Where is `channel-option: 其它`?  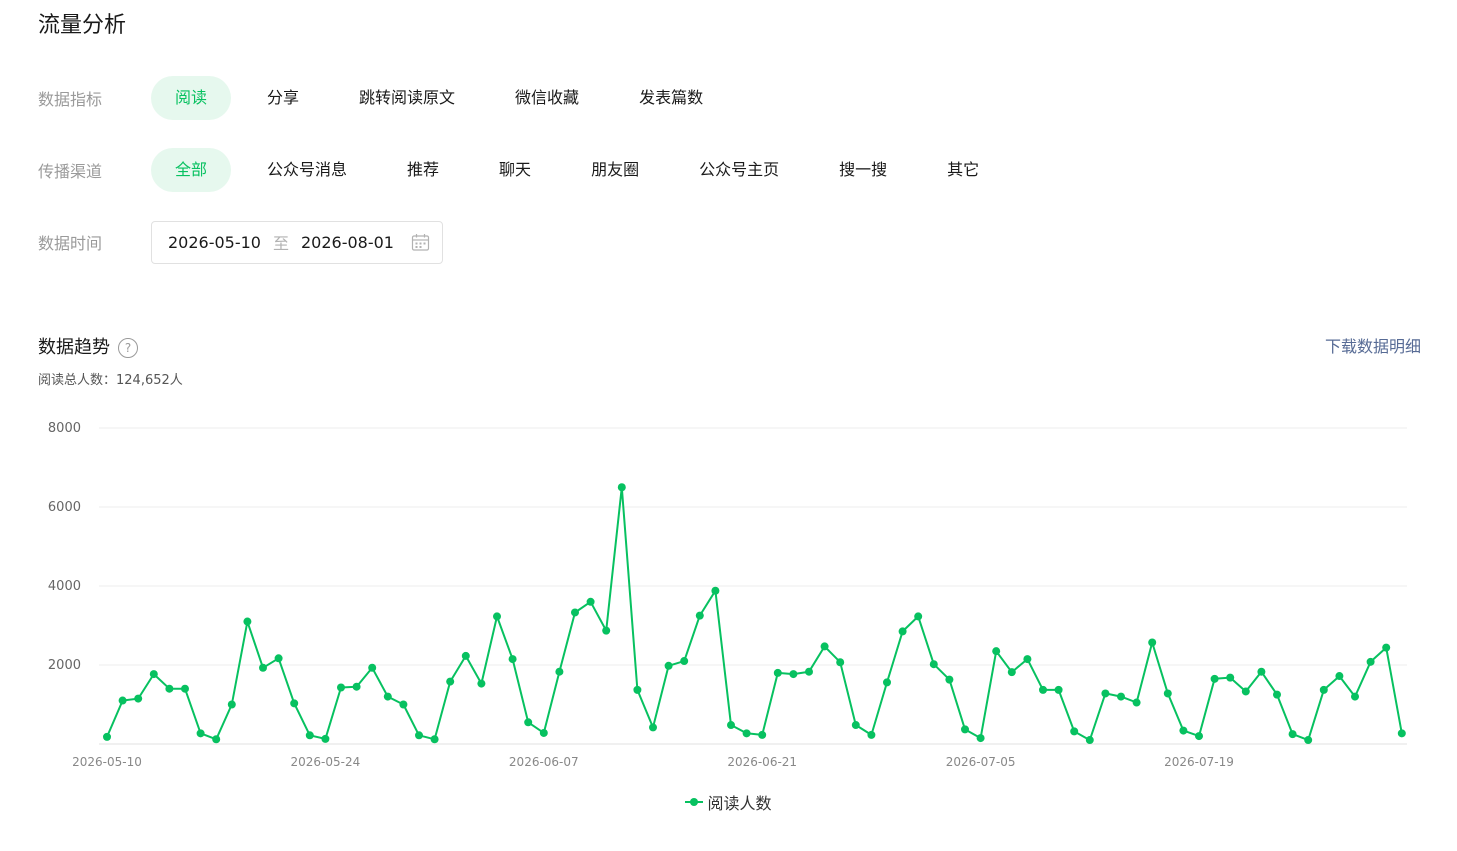 channel-option: 其它 is located at coordinates (963, 170).